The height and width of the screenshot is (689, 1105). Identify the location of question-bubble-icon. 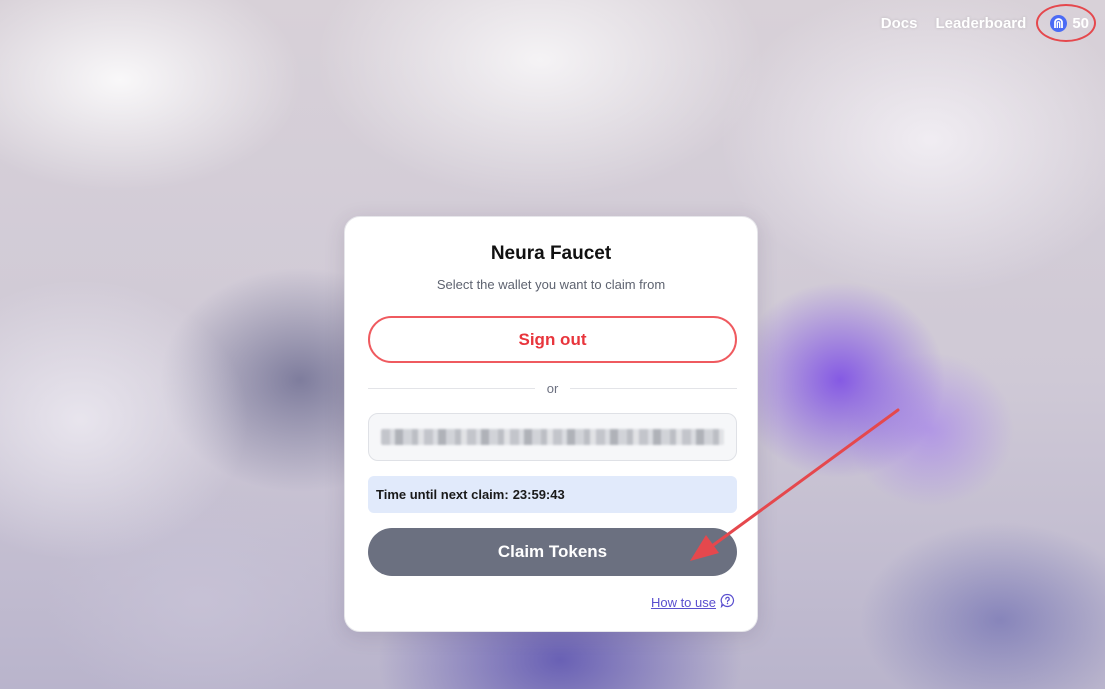
(727, 602).